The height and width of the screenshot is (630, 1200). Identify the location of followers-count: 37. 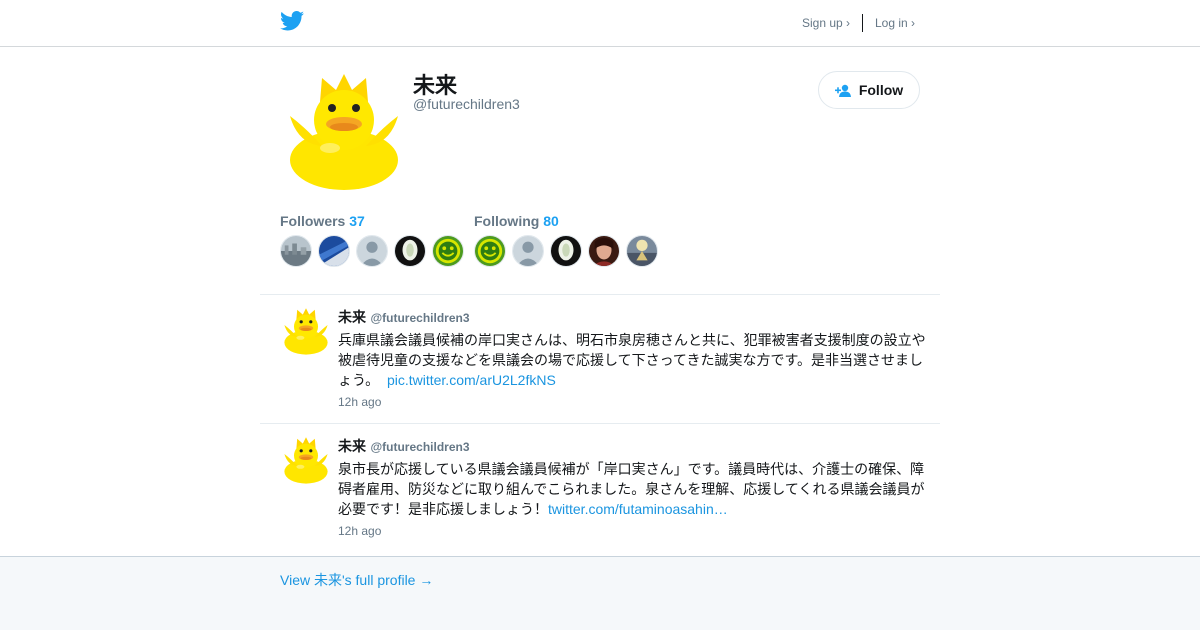
(357, 221).